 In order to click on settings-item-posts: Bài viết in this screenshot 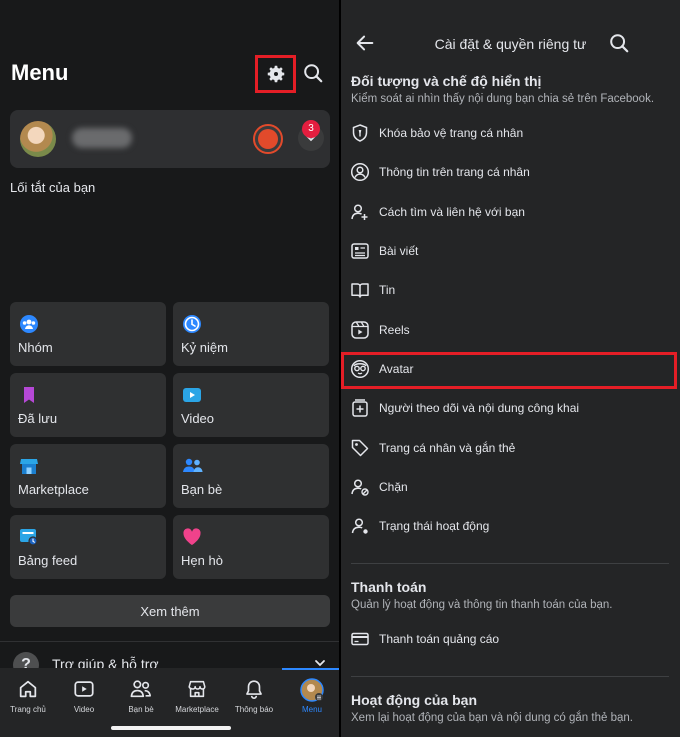, I will do `click(510, 251)`.